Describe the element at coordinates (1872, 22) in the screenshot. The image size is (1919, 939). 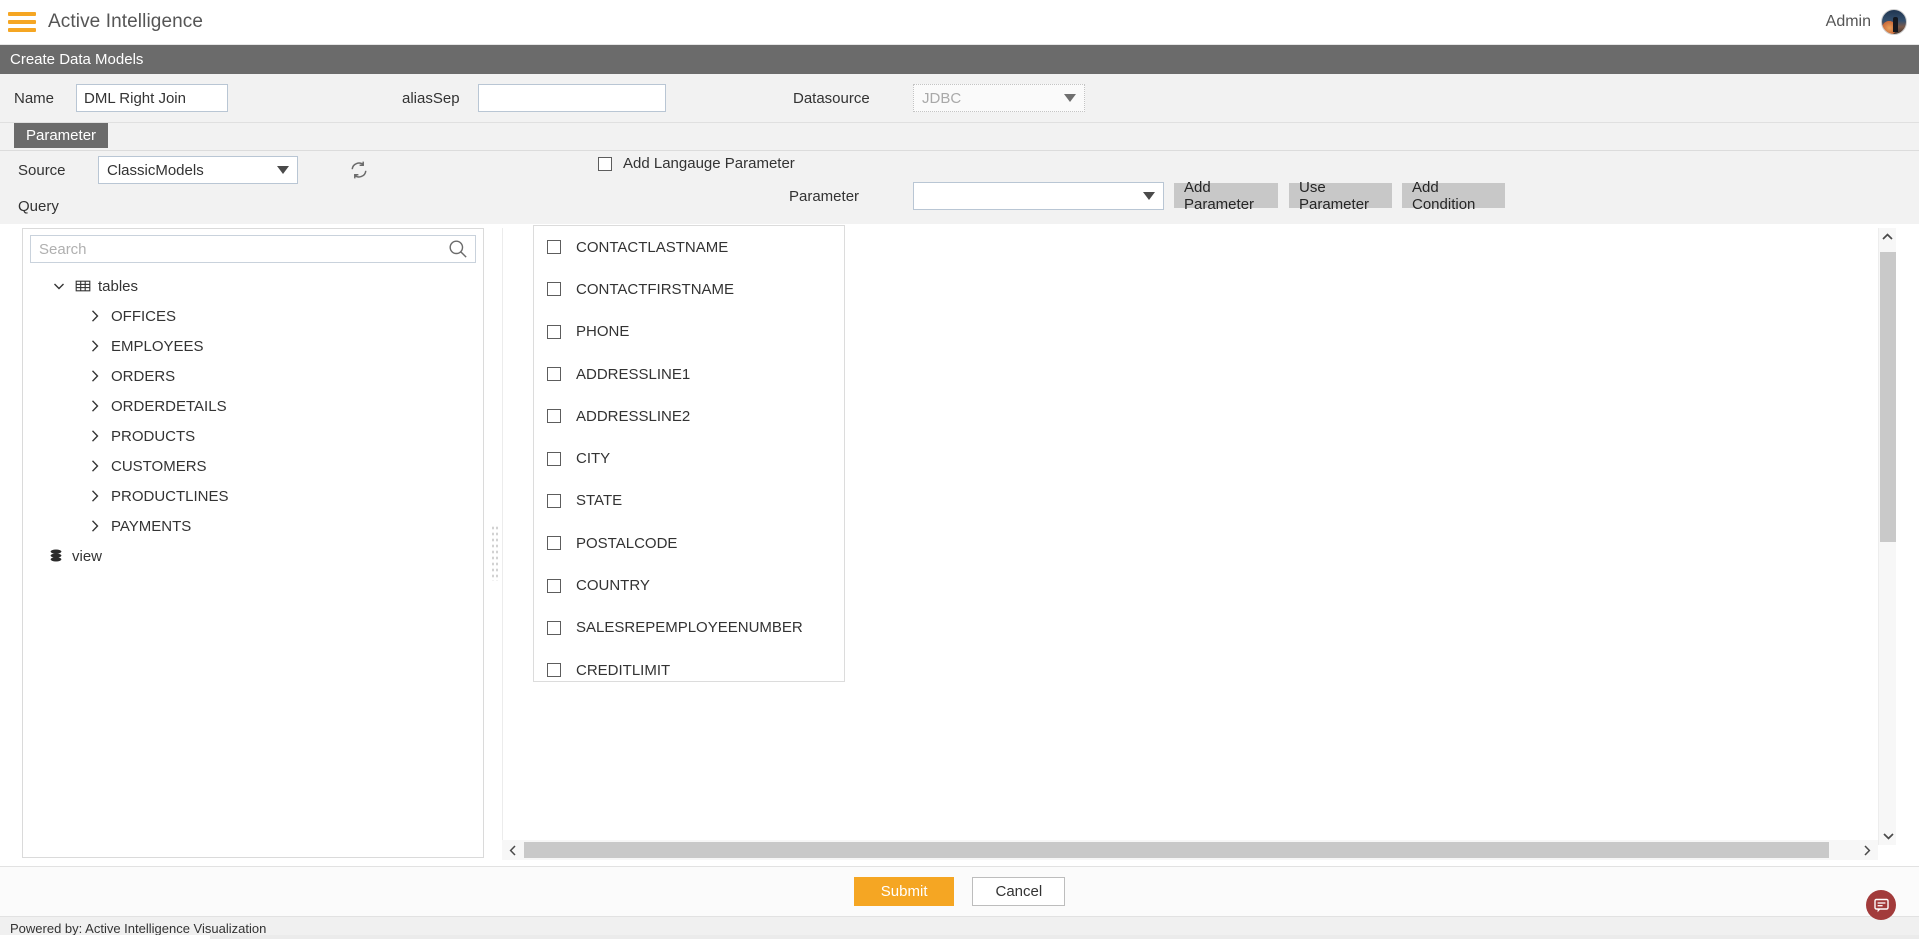
I see `app-bar-right: Admin` at that location.